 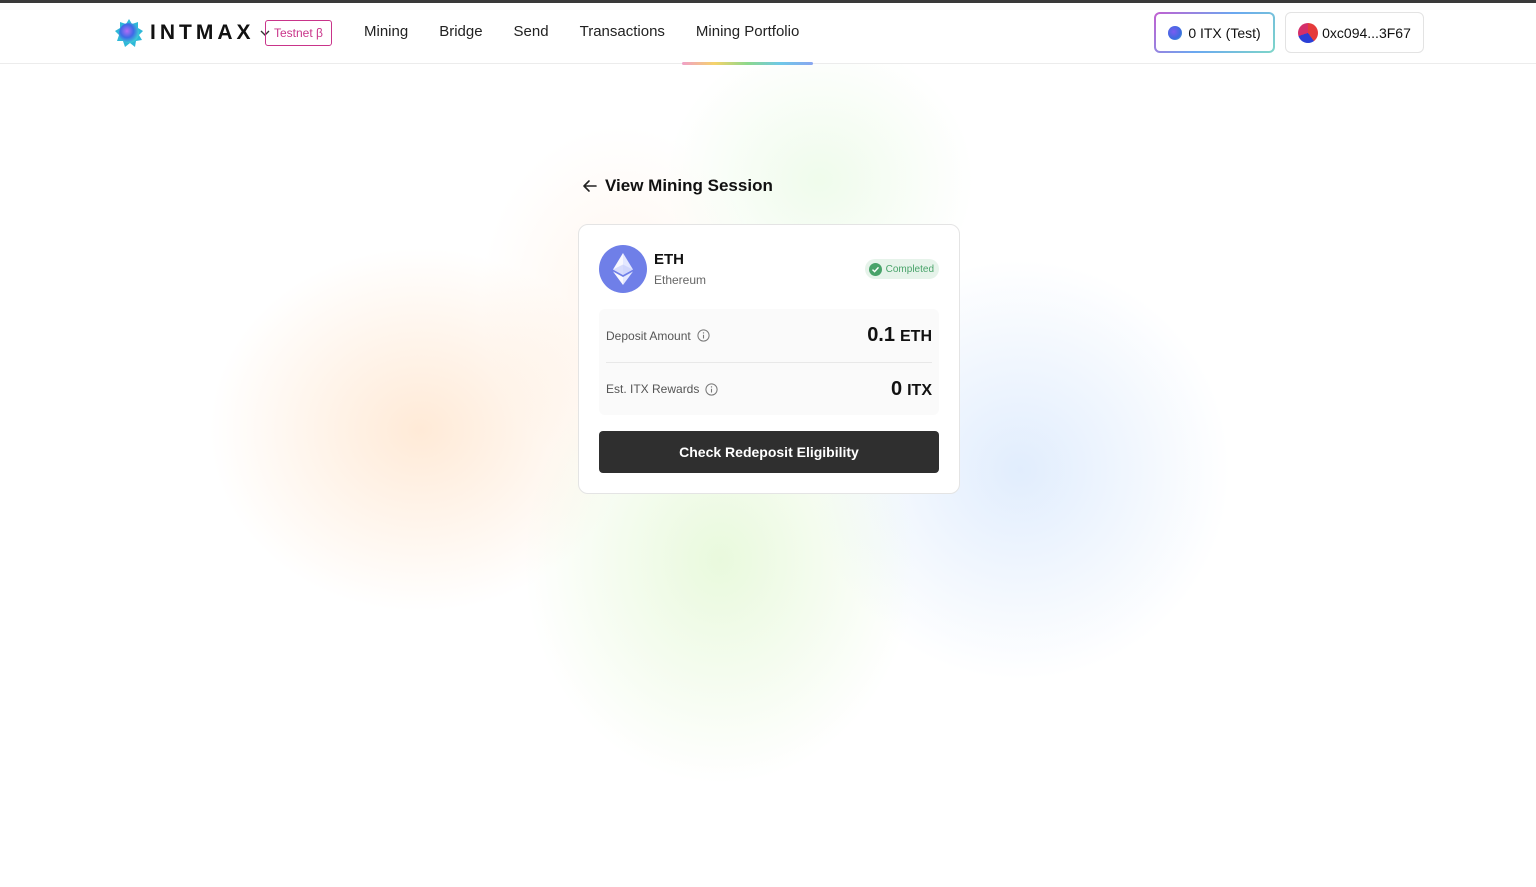 What do you see at coordinates (875, 269) in the screenshot?
I see `check-circle-icon` at bounding box center [875, 269].